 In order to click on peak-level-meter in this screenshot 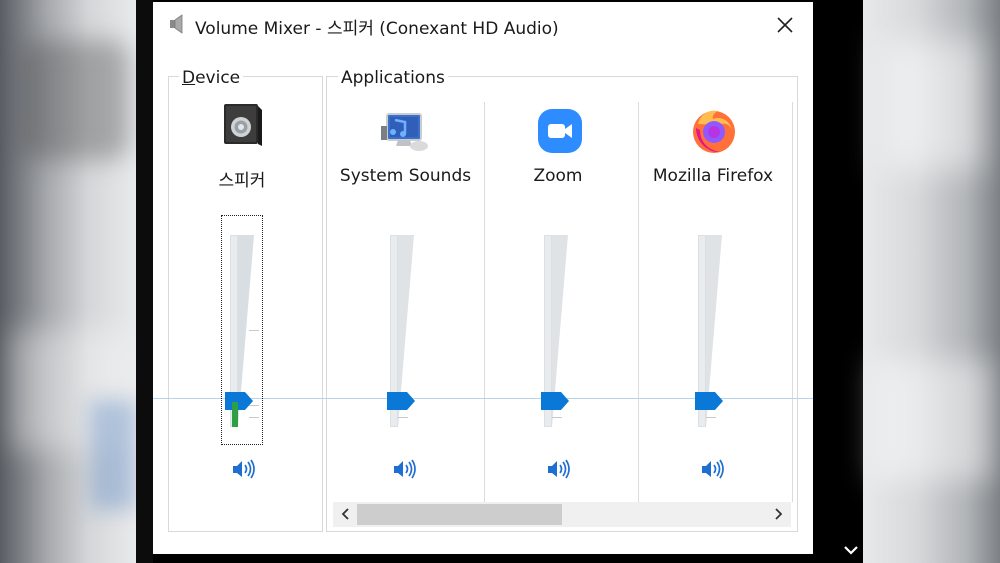, I will do `click(235, 414)`.